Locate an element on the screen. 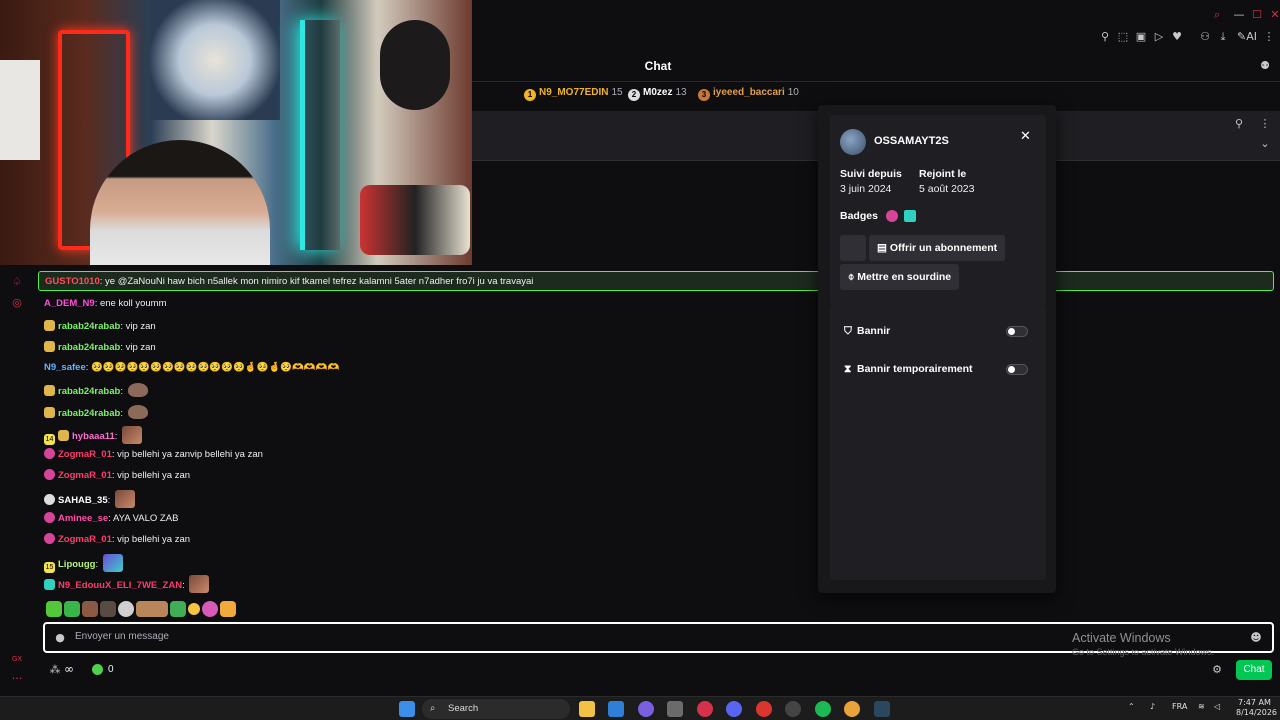 Image resolution: width=1280 pixels, height=720 pixels. ban-toggle is located at coordinates (1017, 331).